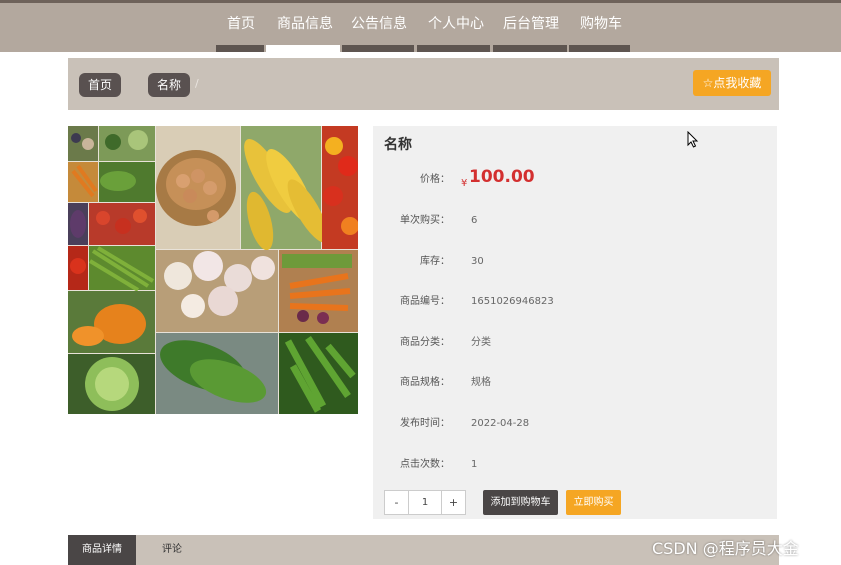 The image size is (841, 565). I want to click on tab-product-details: 商品详情, so click(102, 550).